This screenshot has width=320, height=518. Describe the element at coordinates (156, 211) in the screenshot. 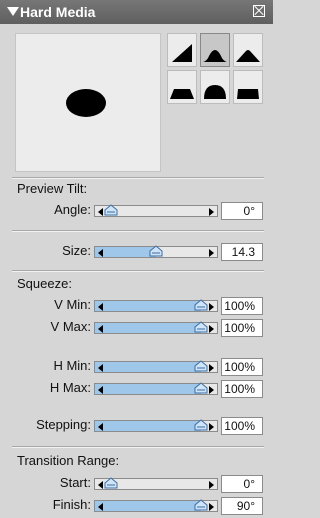

I see `angle-slider` at that location.